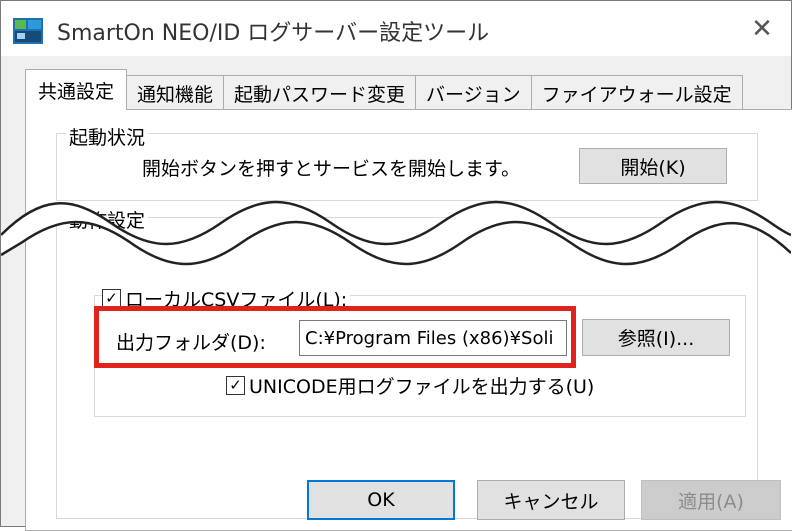 The height and width of the screenshot is (531, 792). Describe the element at coordinates (28, 31) in the screenshot. I see `app-icon` at that location.